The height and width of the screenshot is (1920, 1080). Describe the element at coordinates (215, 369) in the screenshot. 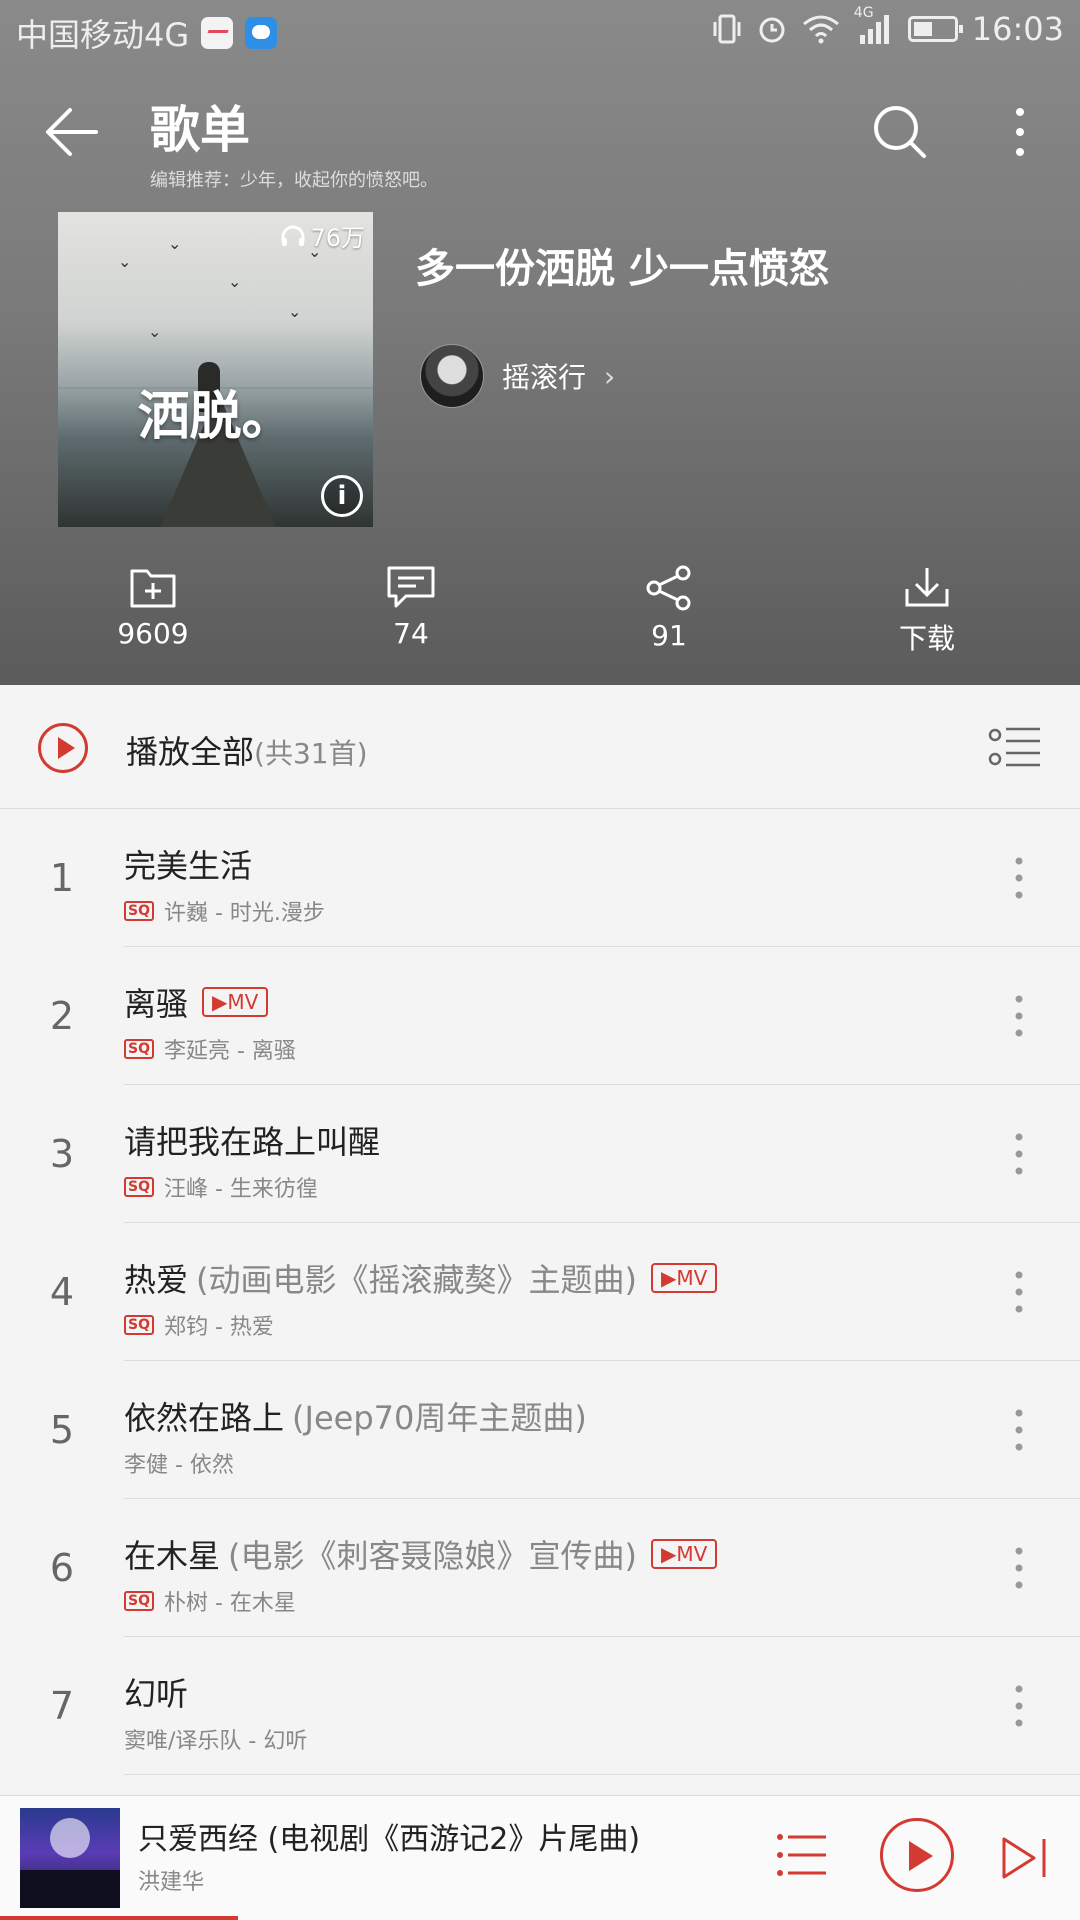

I see `playlist-cover: ⌄ ⌄ ⌄ ⌄ ⌄ ⌄ 洒脱。 76万 i` at that location.